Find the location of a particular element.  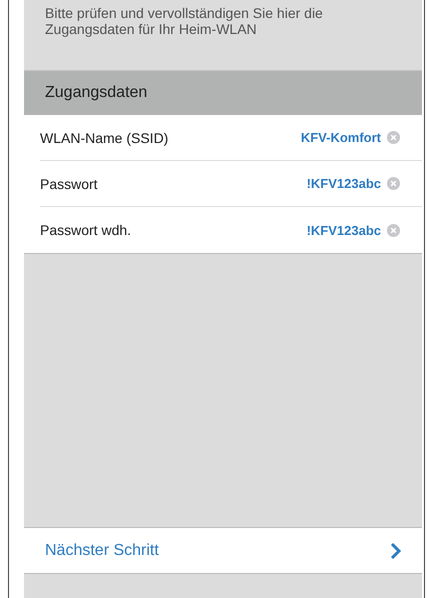

field-label: Passwort wdh. is located at coordinates (86, 230).